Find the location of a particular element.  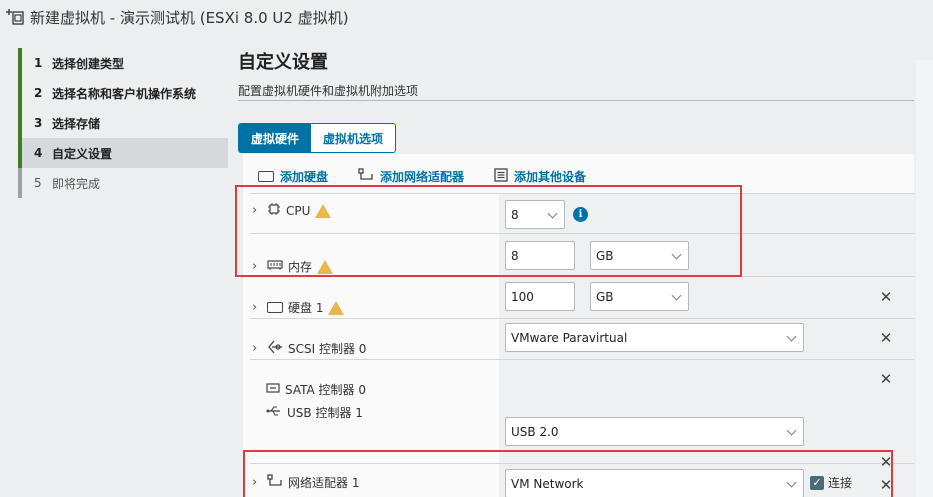

add-other-device-button: 添加其他设备 is located at coordinates (540, 176).